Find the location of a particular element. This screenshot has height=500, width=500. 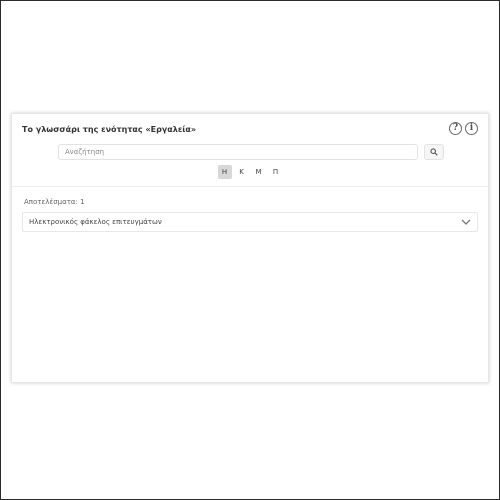

glossary-title: Το γλωσσάρι της ενότητας «Εργαλεία» is located at coordinates (109, 129).